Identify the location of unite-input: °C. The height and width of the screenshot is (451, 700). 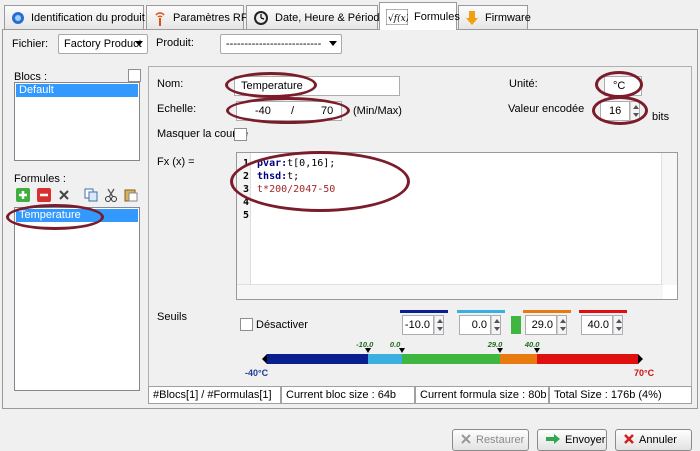
(623, 86).